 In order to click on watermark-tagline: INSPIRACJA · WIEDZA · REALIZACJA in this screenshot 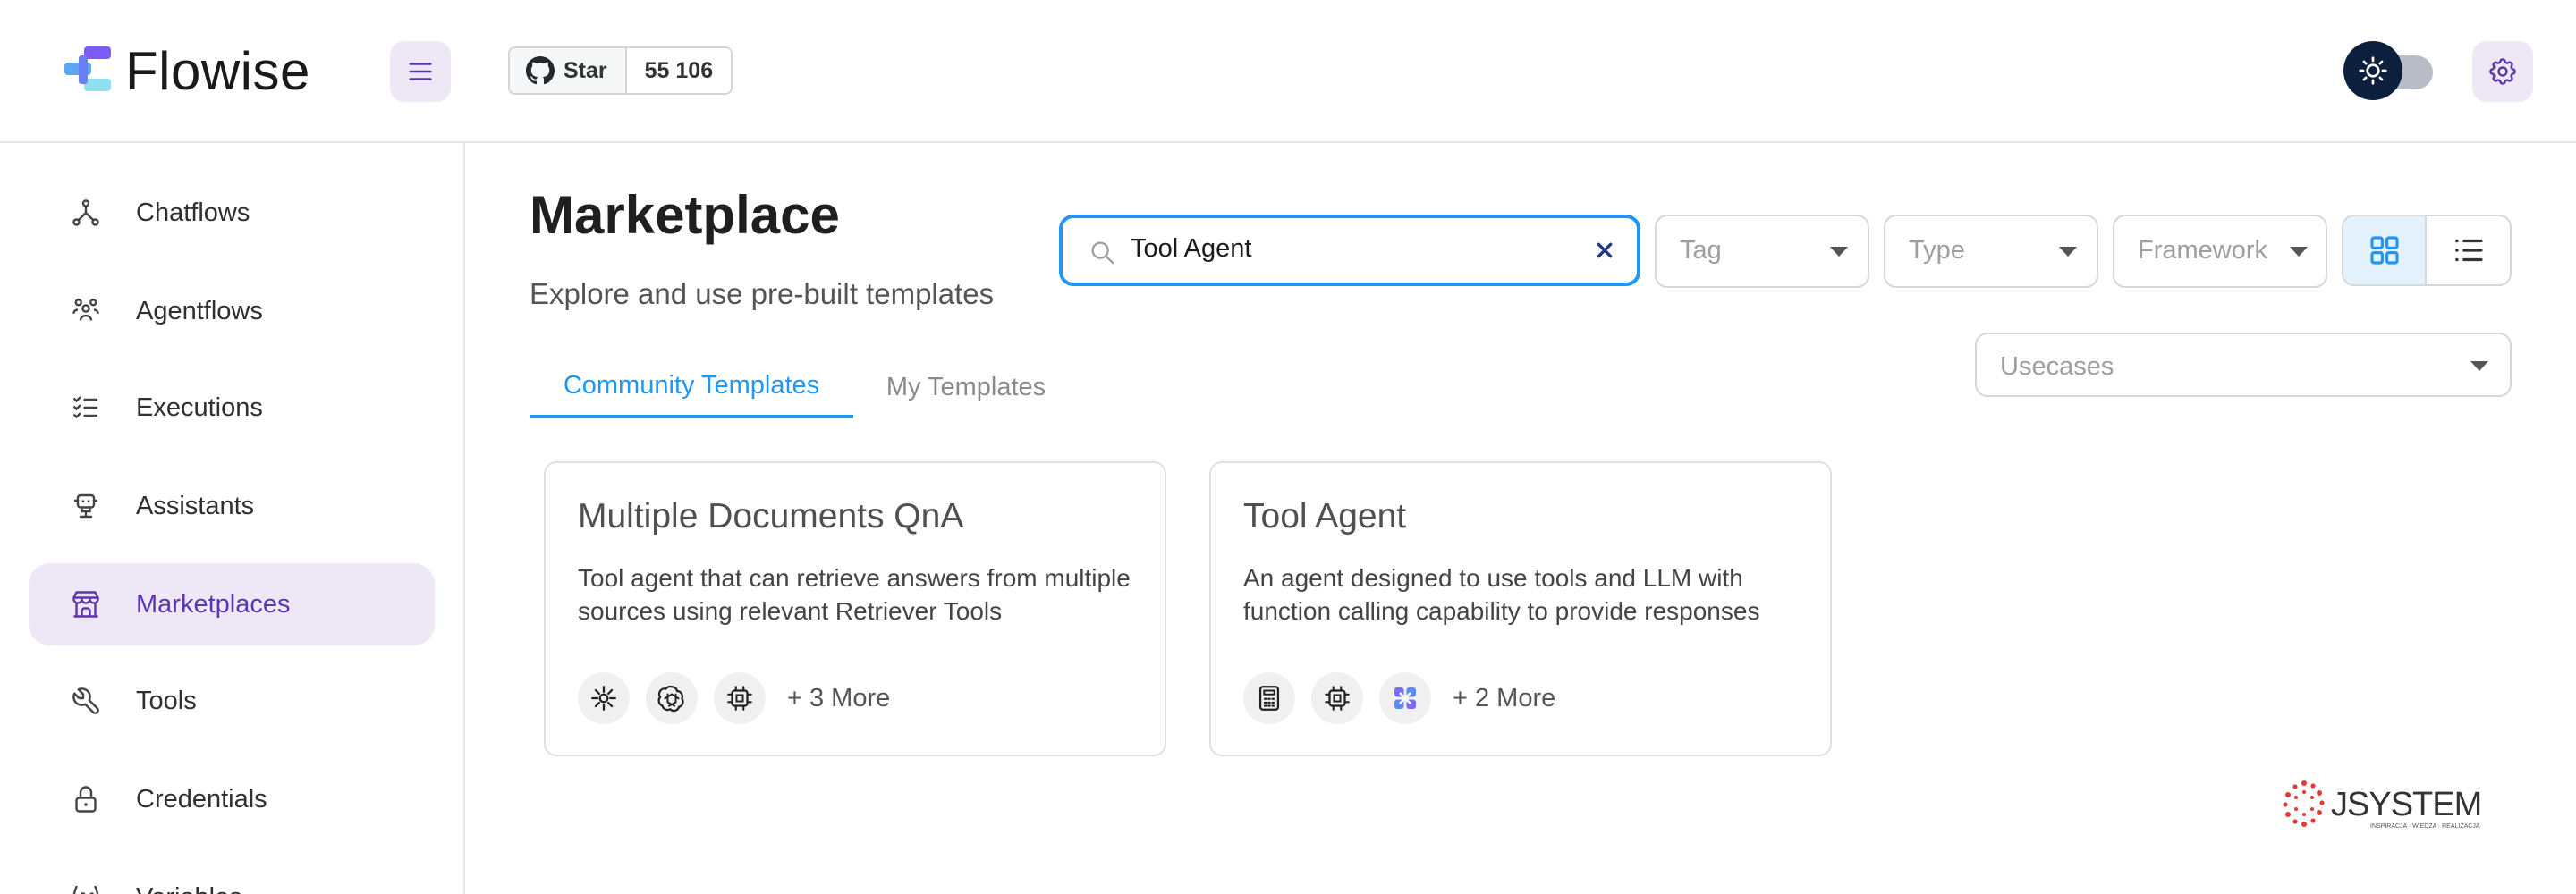, I will do `click(2425, 827)`.